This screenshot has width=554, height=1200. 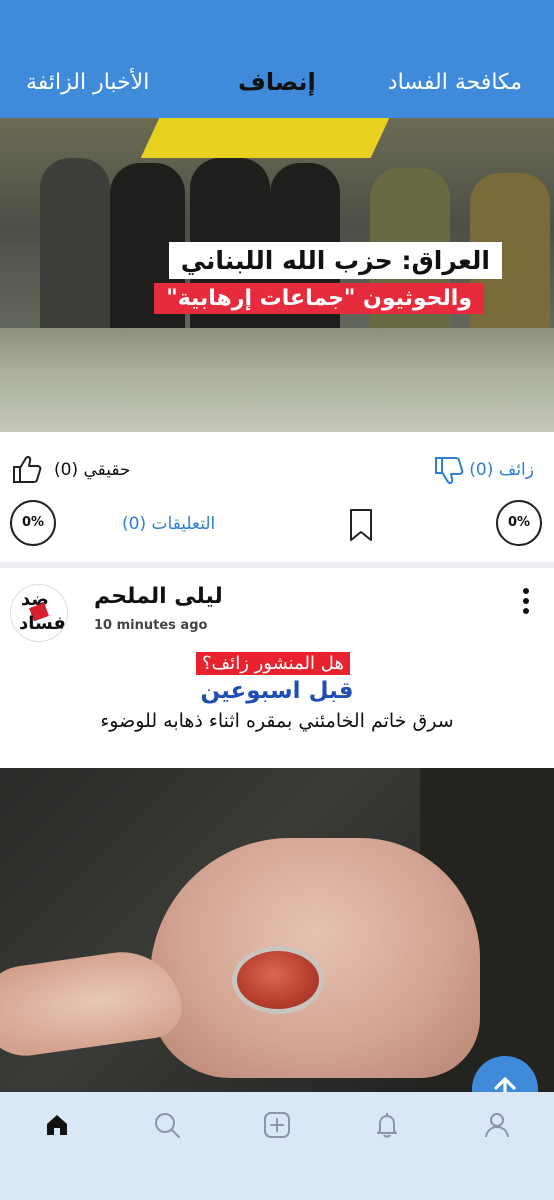 I want to click on fake-percent-badge: 0%, so click(x=519, y=523).